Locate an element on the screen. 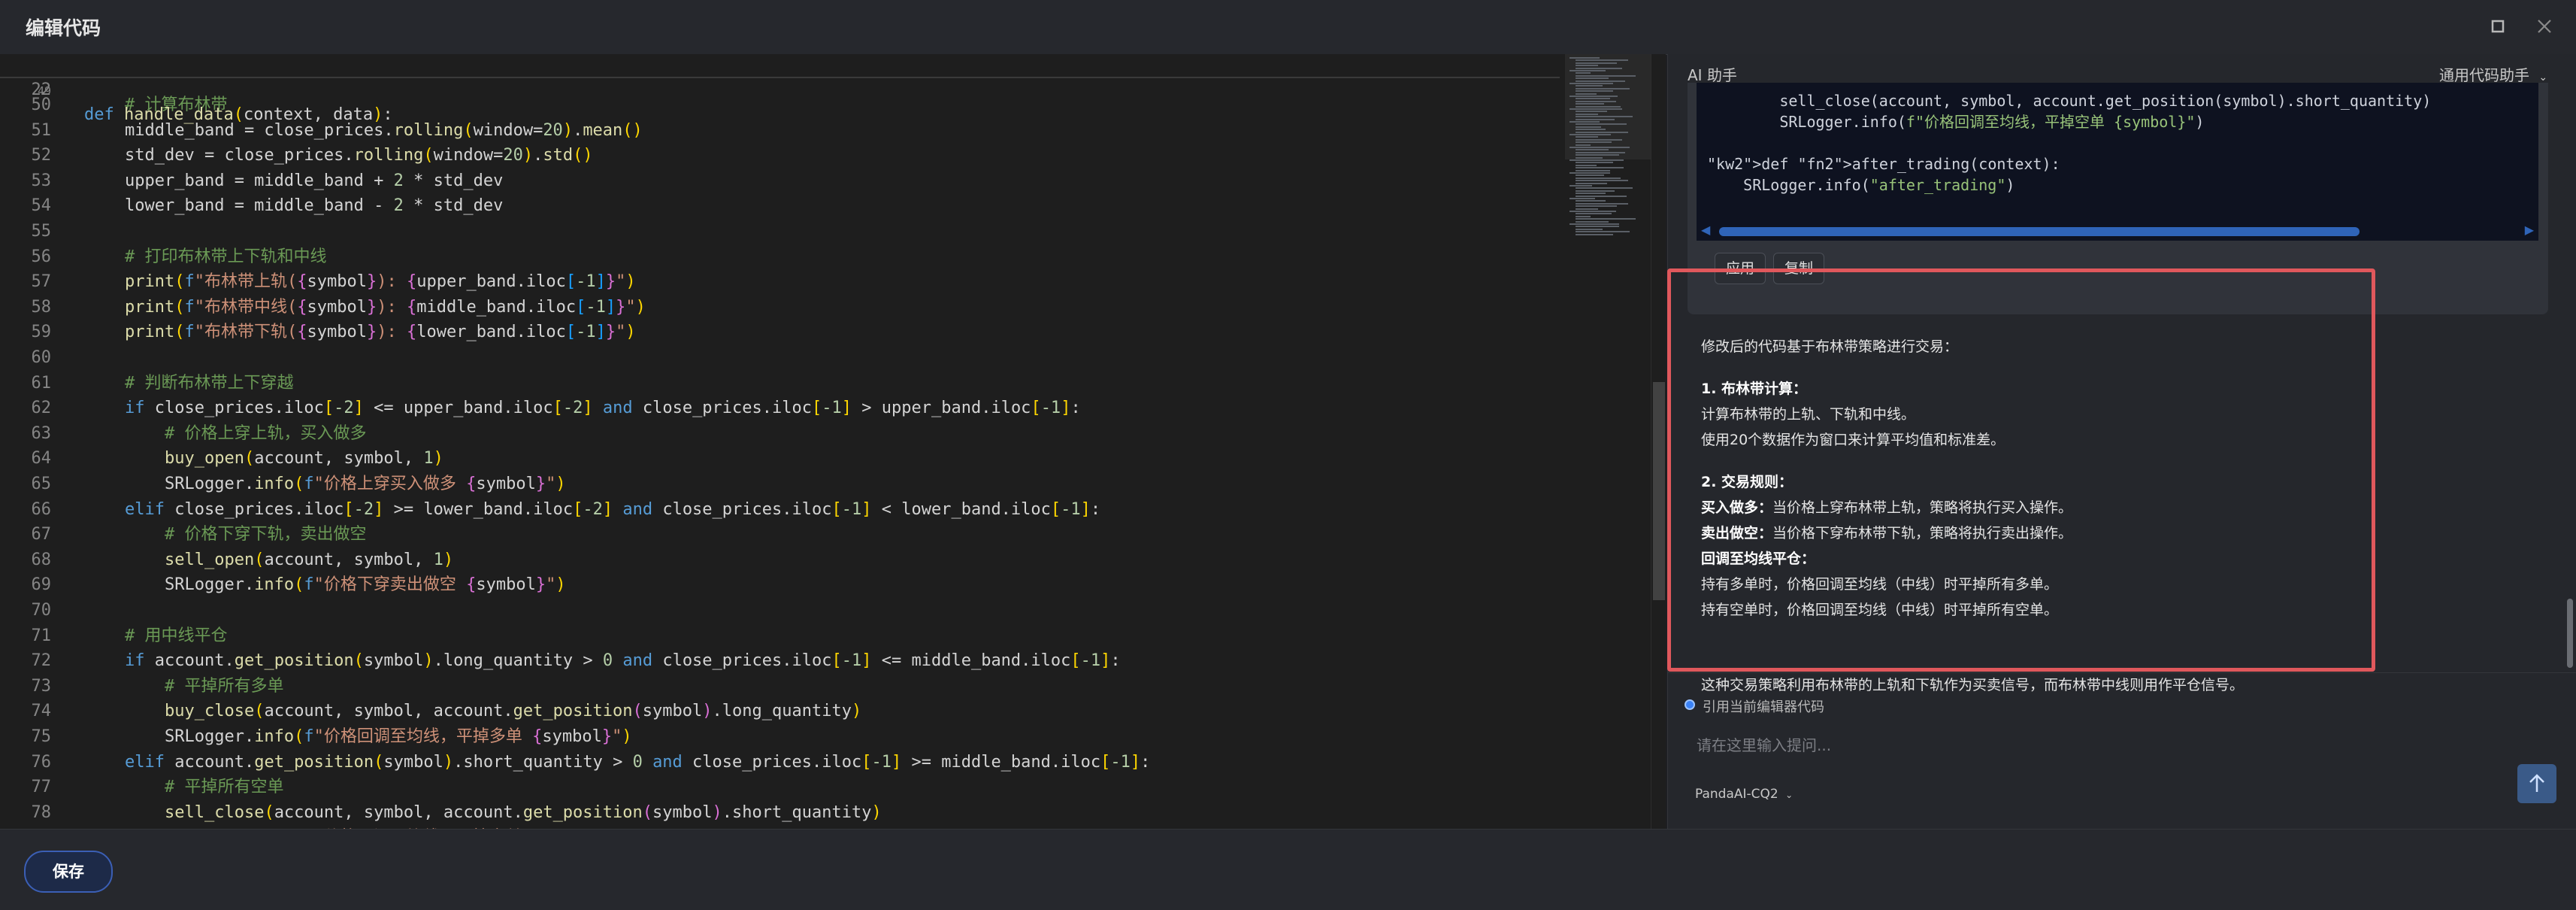 The image size is (2576, 910). code-line: 63 # 价格上穿上轨，买入做多 is located at coordinates (780, 434).